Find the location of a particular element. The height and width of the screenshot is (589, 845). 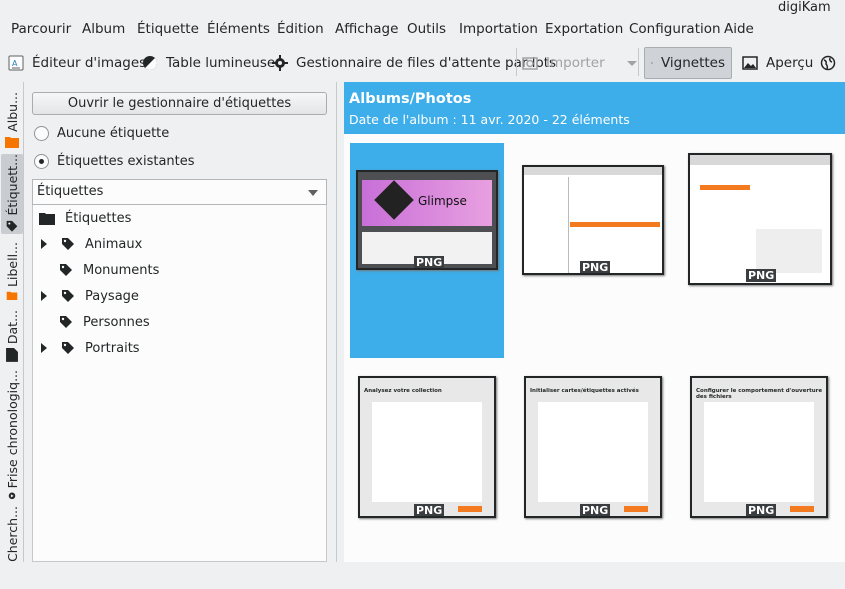

tree-item-label: Personnes is located at coordinates (116, 322).